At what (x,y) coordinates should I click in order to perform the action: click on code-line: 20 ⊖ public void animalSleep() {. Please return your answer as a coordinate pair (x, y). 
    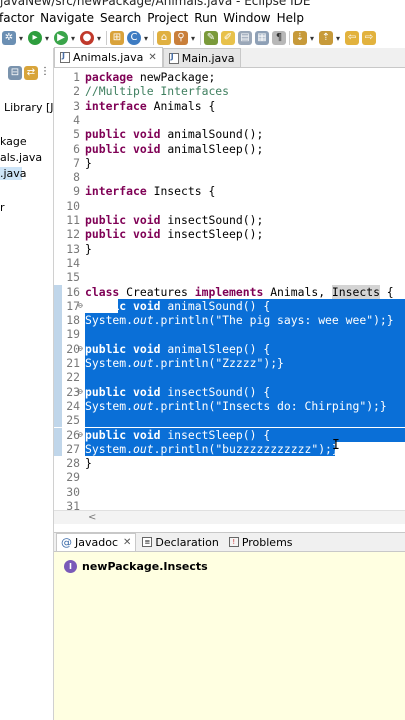
    Looking at the image, I should click on (229, 348).